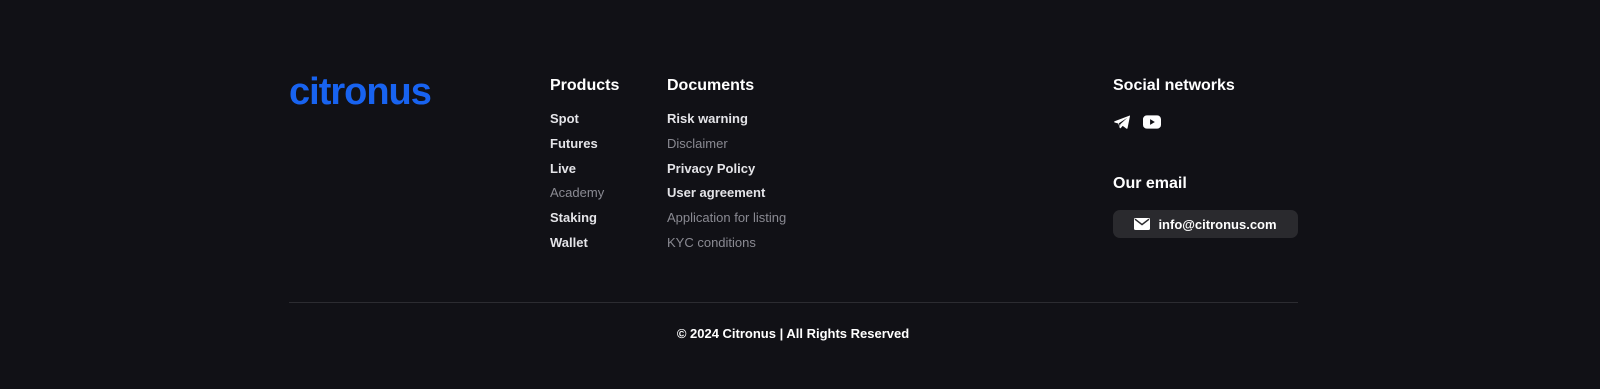 Image resolution: width=1600 pixels, height=389 pixels. I want to click on social-heading: Social networks, so click(1174, 85).